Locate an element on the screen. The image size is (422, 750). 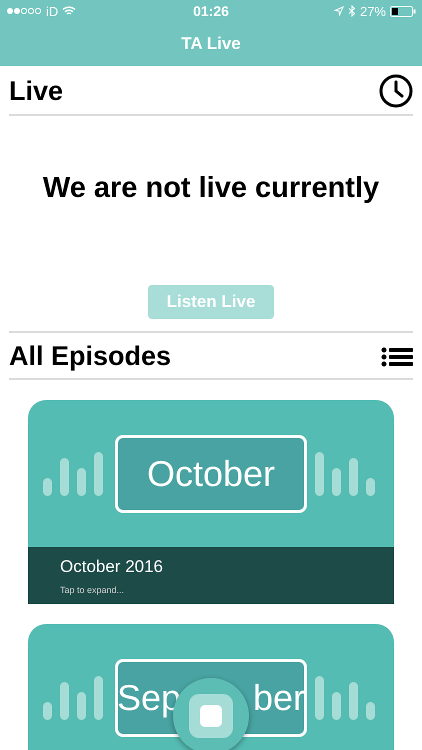
stop-icon is located at coordinates (211, 716).